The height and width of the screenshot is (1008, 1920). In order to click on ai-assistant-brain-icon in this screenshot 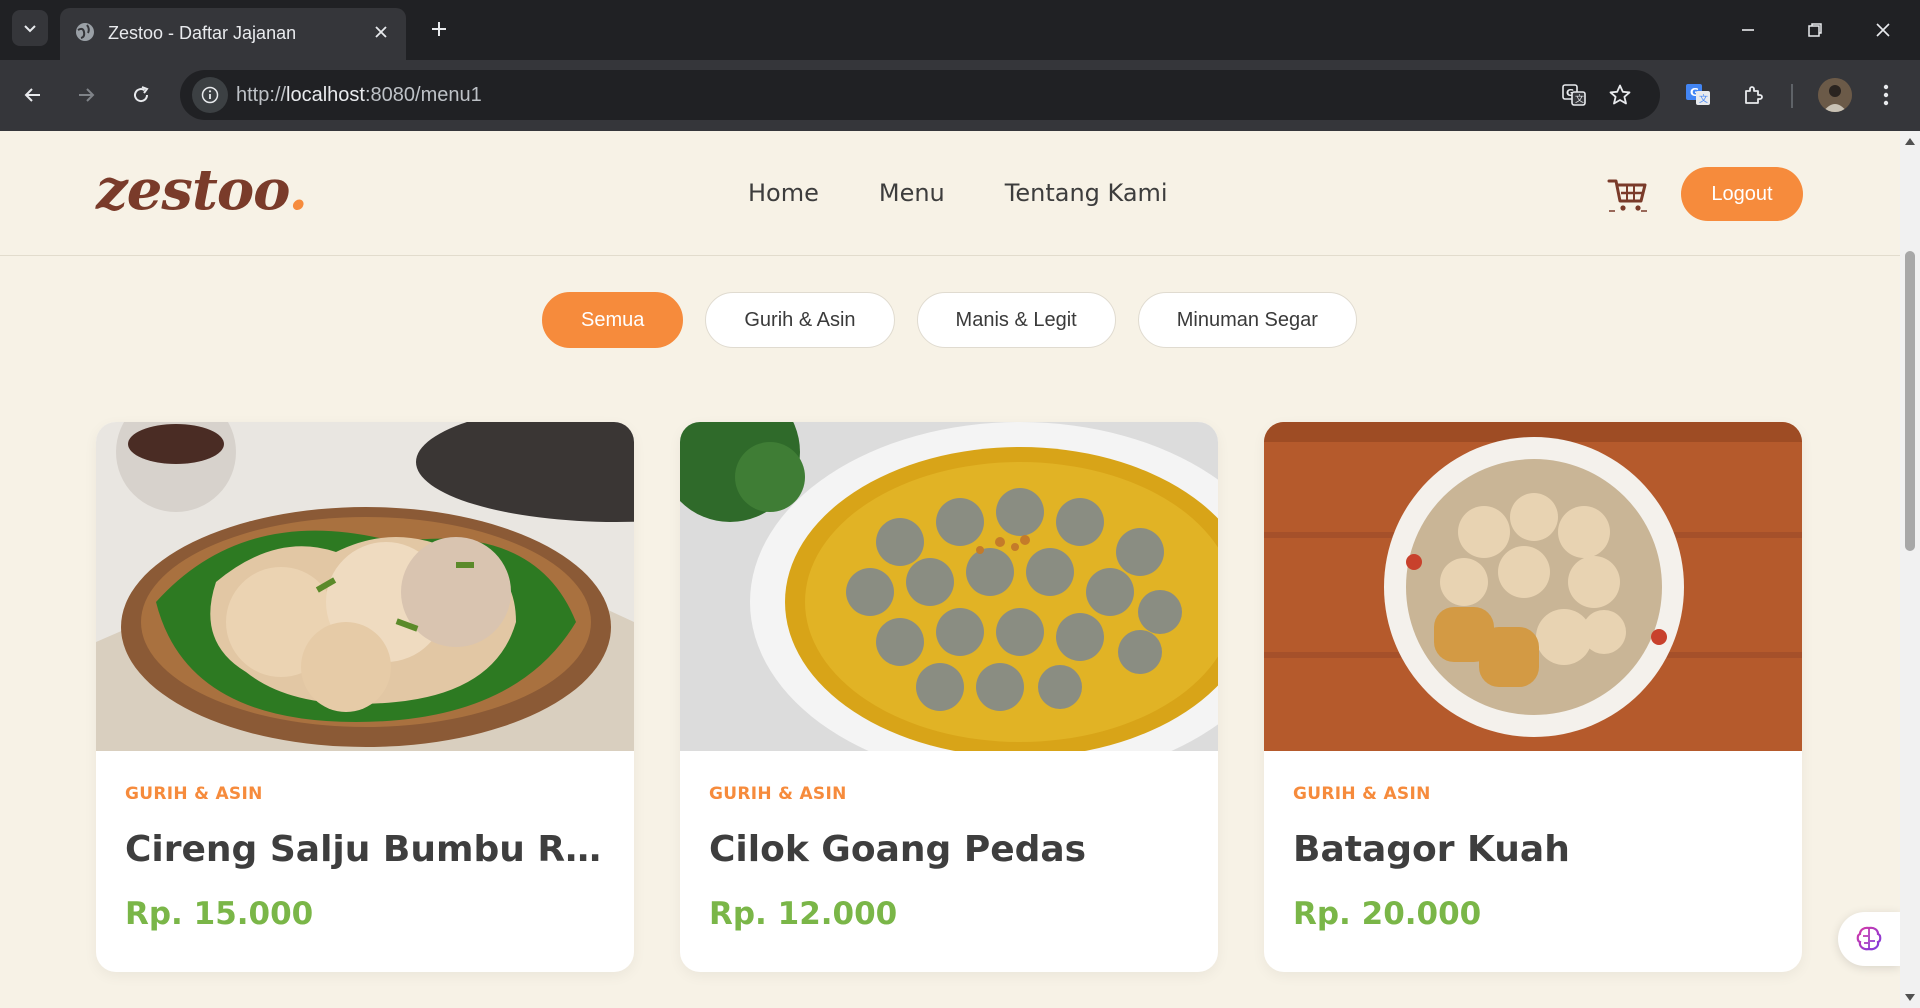, I will do `click(1869, 939)`.